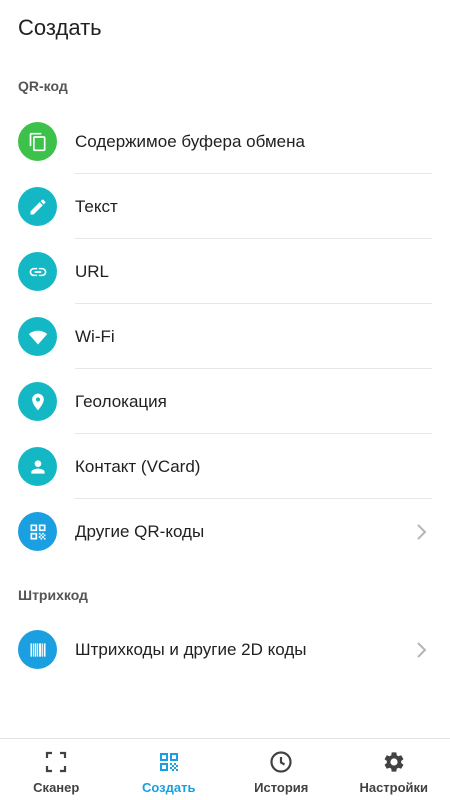 The height and width of the screenshot is (800, 450). What do you see at coordinates (190, 141) in the screenshot?
I see `list-item-label: Содержимое буфера обмена` at bounding box center [190, 141].